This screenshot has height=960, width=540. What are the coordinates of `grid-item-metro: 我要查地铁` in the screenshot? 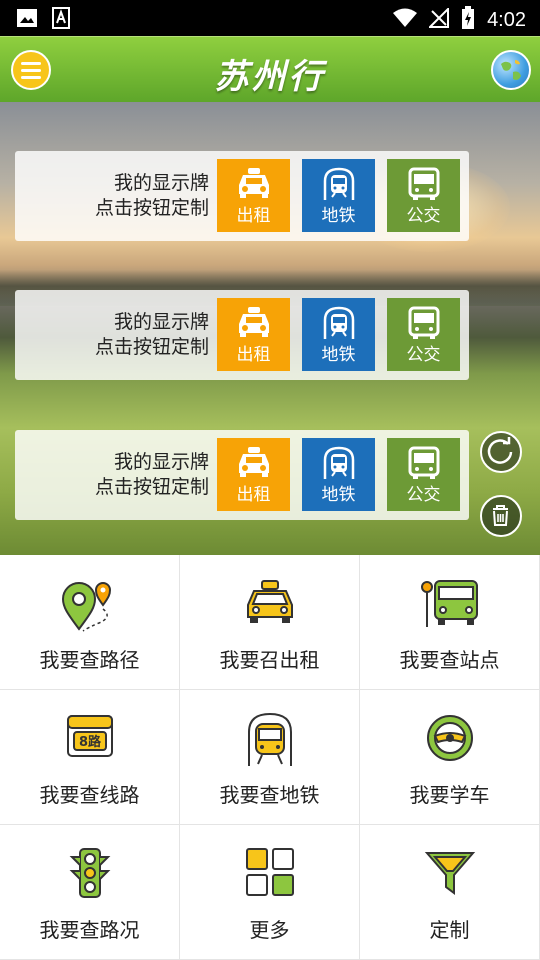 It's located at (270, 757).